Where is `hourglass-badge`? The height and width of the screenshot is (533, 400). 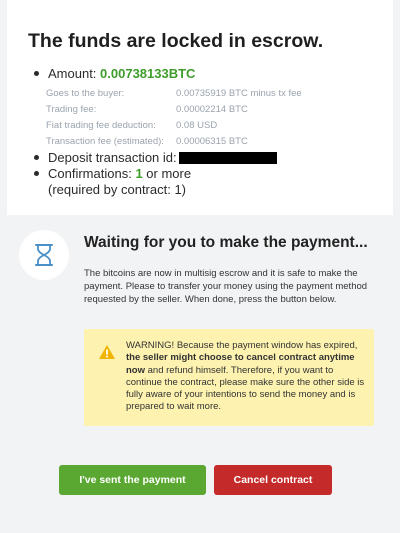
hourglass-badge is located at coordinates (44, 255).